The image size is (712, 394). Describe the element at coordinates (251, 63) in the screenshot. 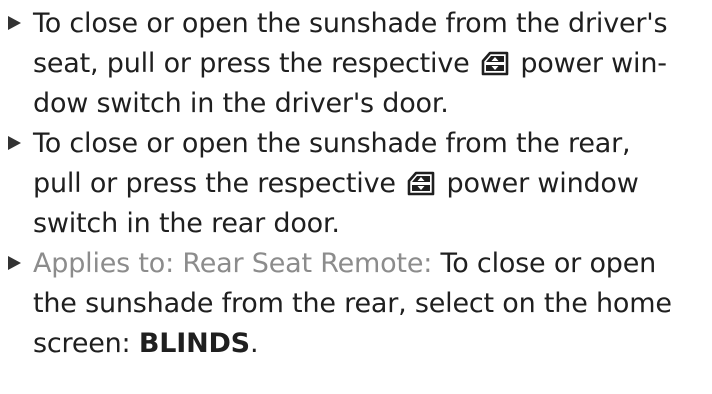

I see `text-segment: seat, pull or press the respective` at that location.